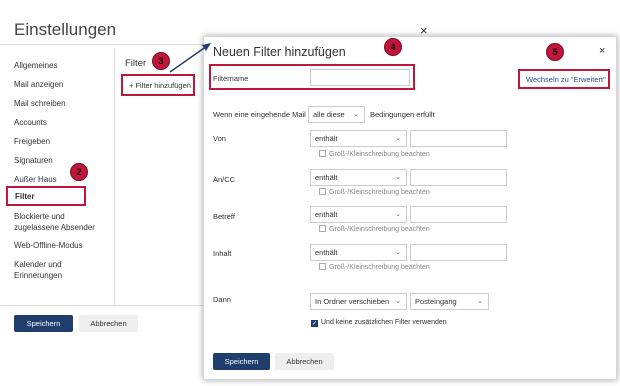 The width and height of the screenshot is (620, 386). I want to click on step-badge-2: 2, so click(79, 172).